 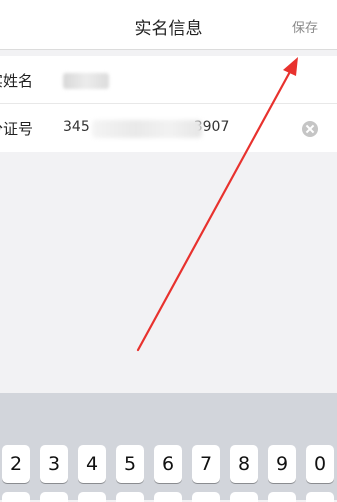 I want to click on clear-icon, so click(x=310, y=129).